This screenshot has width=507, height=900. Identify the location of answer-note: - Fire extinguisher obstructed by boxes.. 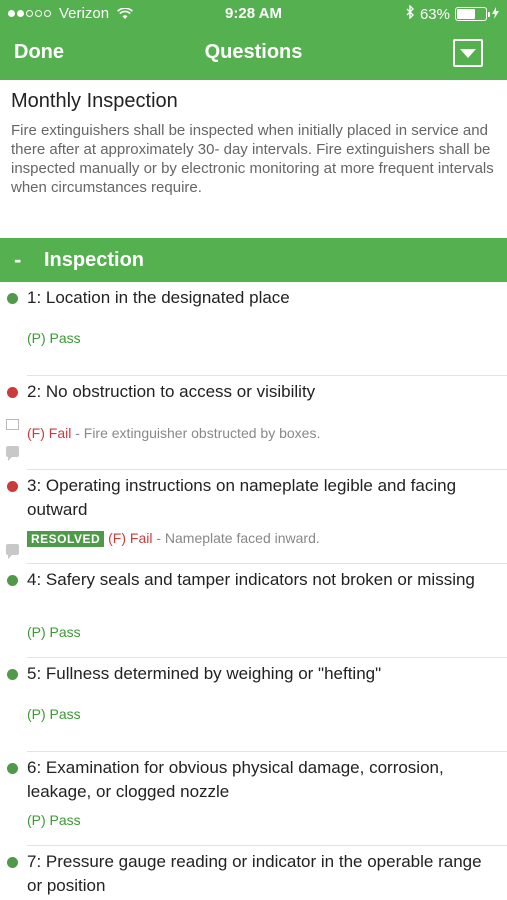
(196, 433).